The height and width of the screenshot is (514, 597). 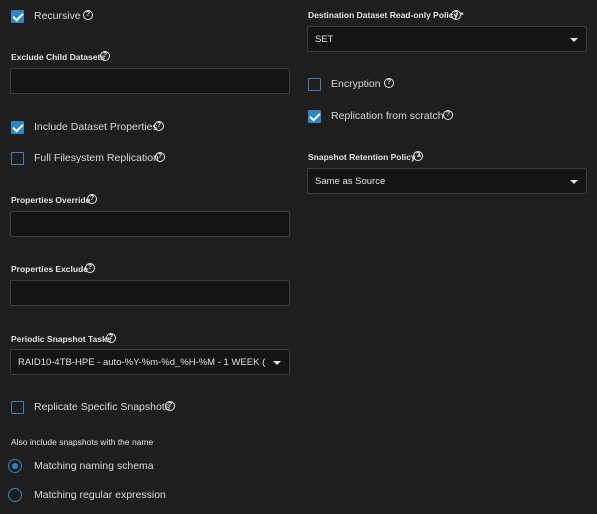 I want to click on replication-from-scratch-help-icon: ?, so click(x=448, y=115).